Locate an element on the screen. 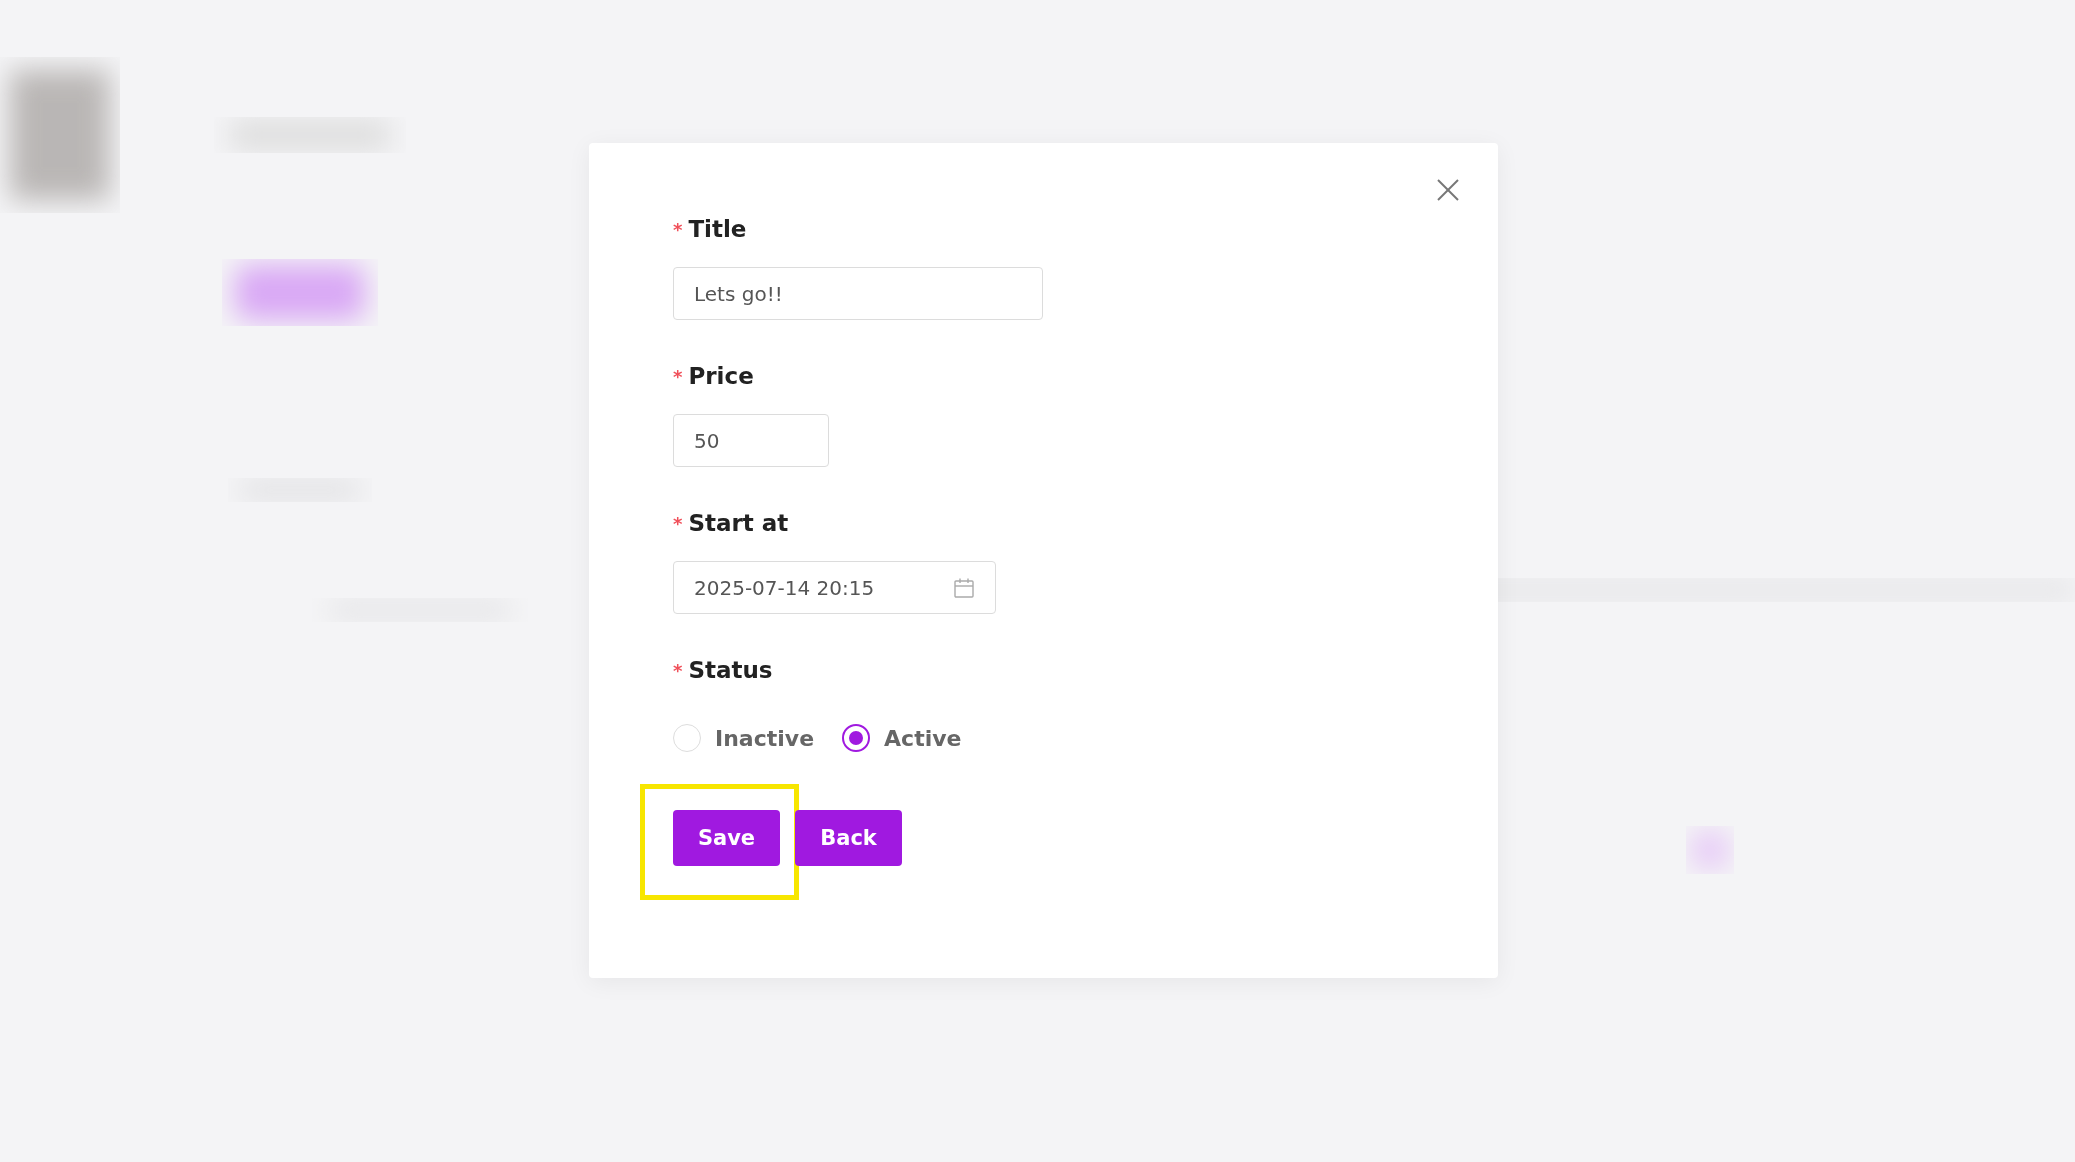  field-label: Price is located at coordinates (721, 376).